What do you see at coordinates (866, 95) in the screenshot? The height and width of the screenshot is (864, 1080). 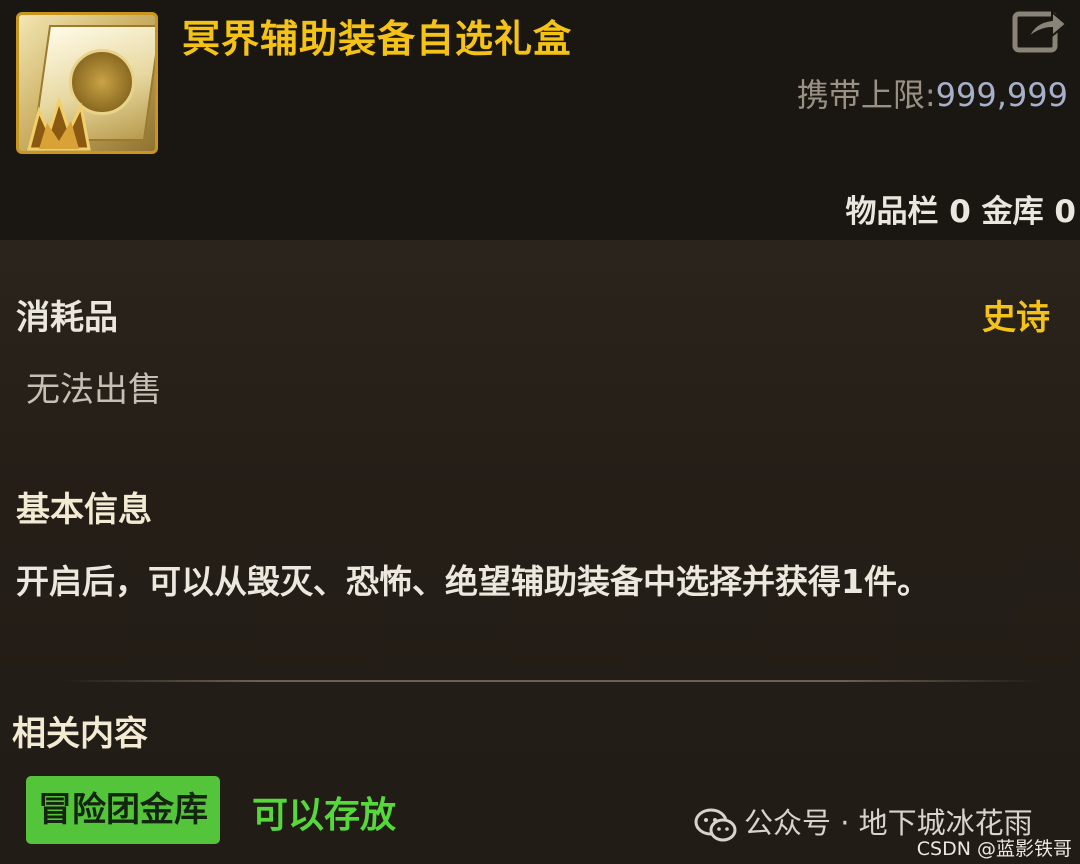 I see `carry-limit-label: 携带上限:` at bounding box center [866, 95].